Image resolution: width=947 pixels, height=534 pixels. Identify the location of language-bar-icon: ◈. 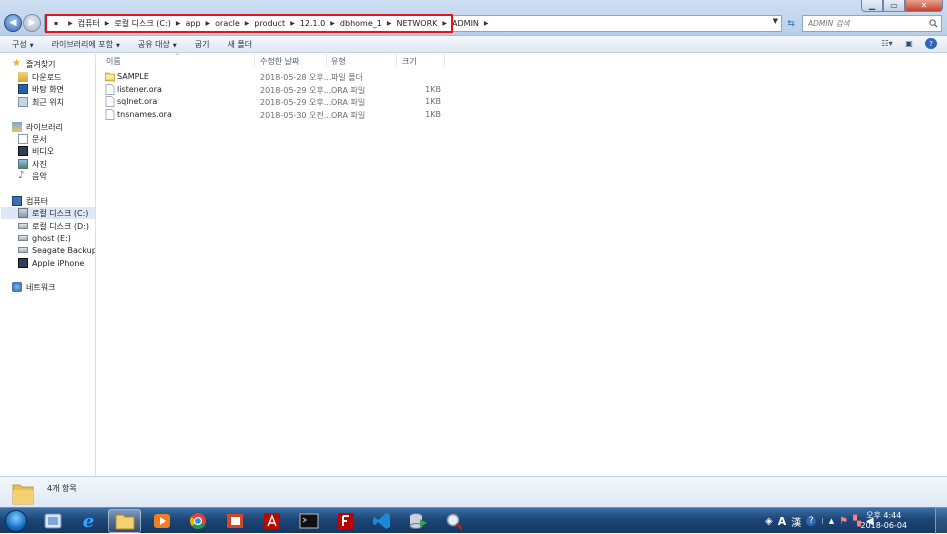
(769, 521).